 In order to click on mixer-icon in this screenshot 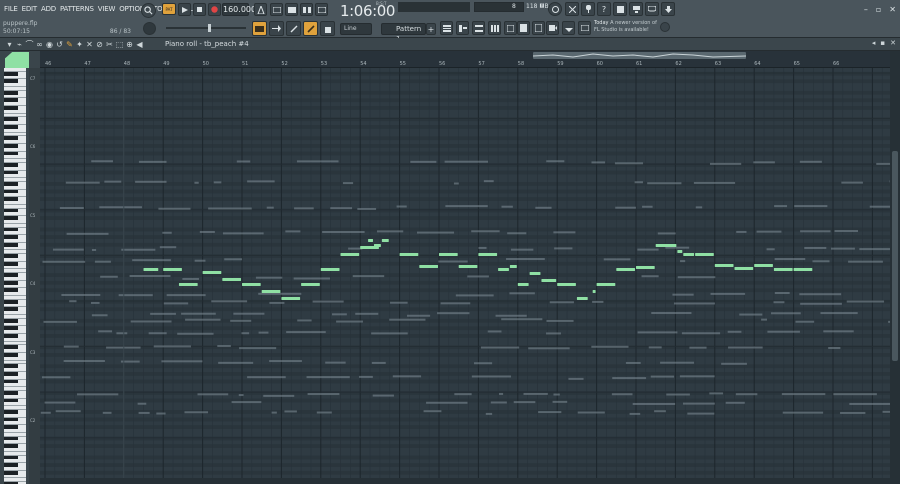, I will do `click(494, 28)`.